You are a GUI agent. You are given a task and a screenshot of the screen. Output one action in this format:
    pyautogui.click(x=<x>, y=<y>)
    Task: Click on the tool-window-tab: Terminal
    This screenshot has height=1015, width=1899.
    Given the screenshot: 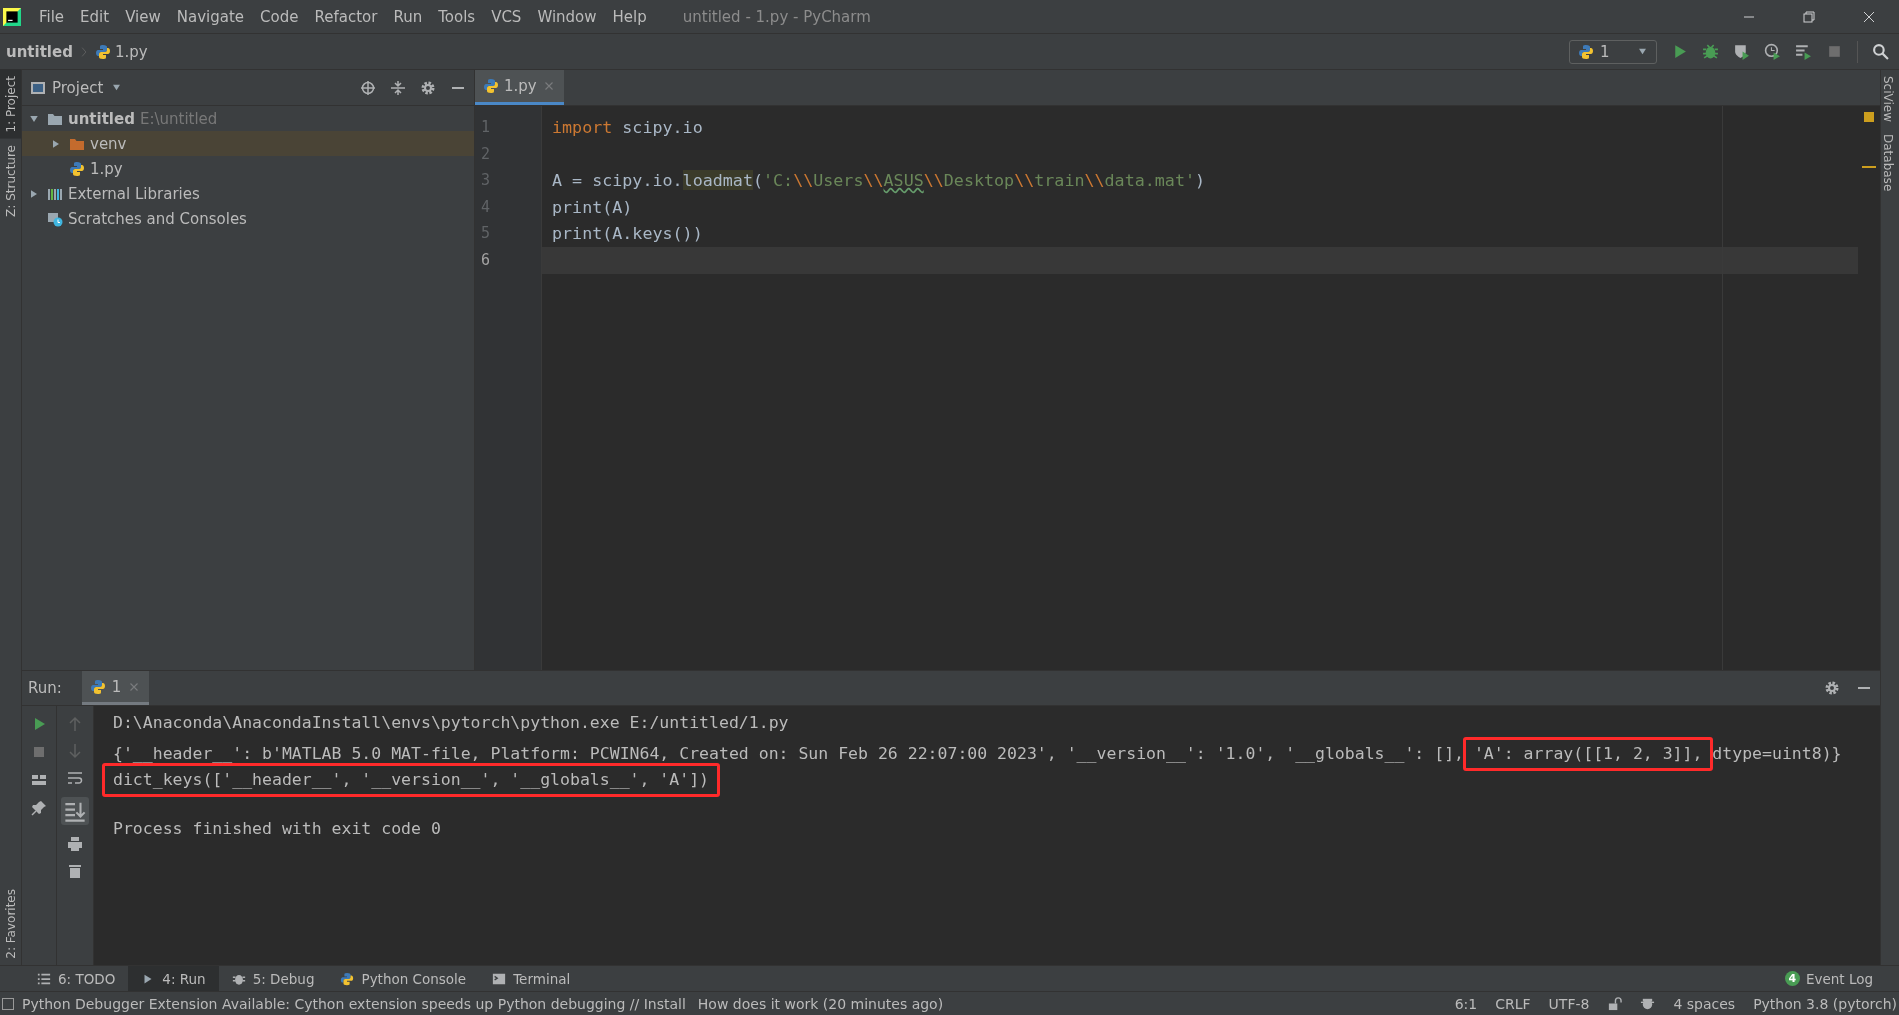 What is the action you would take?
    pyautogui.click(x=531, y=978)
    